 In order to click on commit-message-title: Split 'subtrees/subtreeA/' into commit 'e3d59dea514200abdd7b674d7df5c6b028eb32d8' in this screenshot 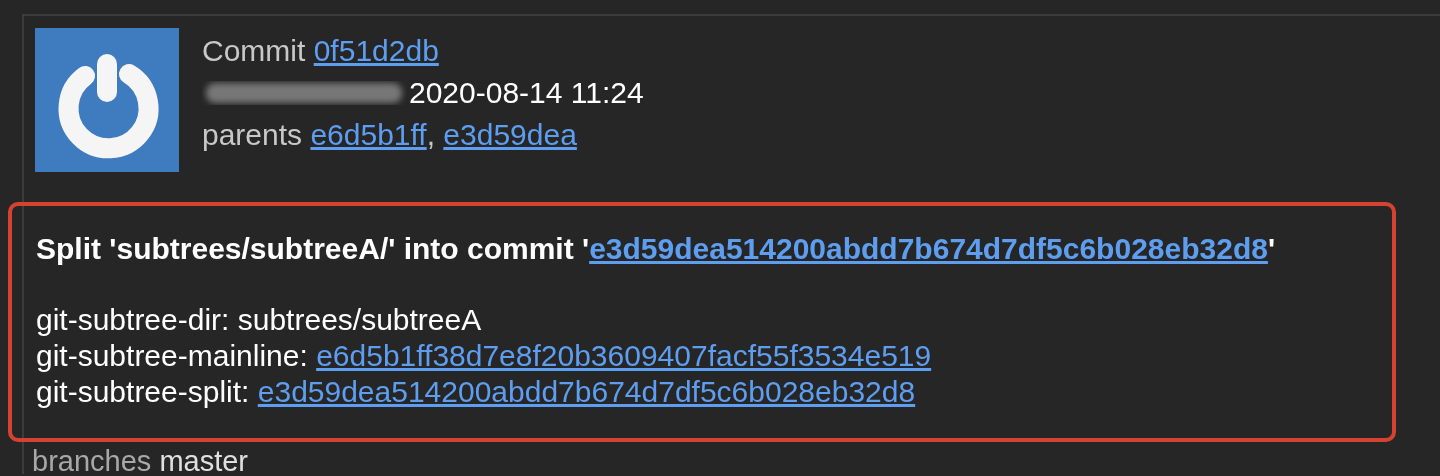, I will do `click(656, 249)`.